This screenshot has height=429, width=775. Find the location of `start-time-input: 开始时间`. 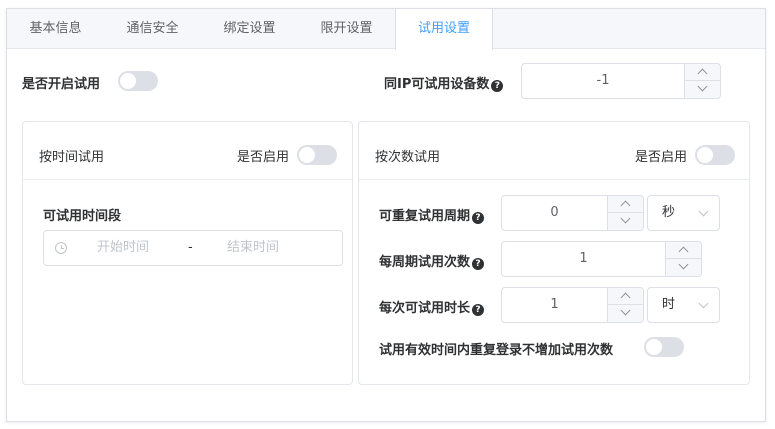

start-time-input: 开始时间 is located at coordinates (123, 248).